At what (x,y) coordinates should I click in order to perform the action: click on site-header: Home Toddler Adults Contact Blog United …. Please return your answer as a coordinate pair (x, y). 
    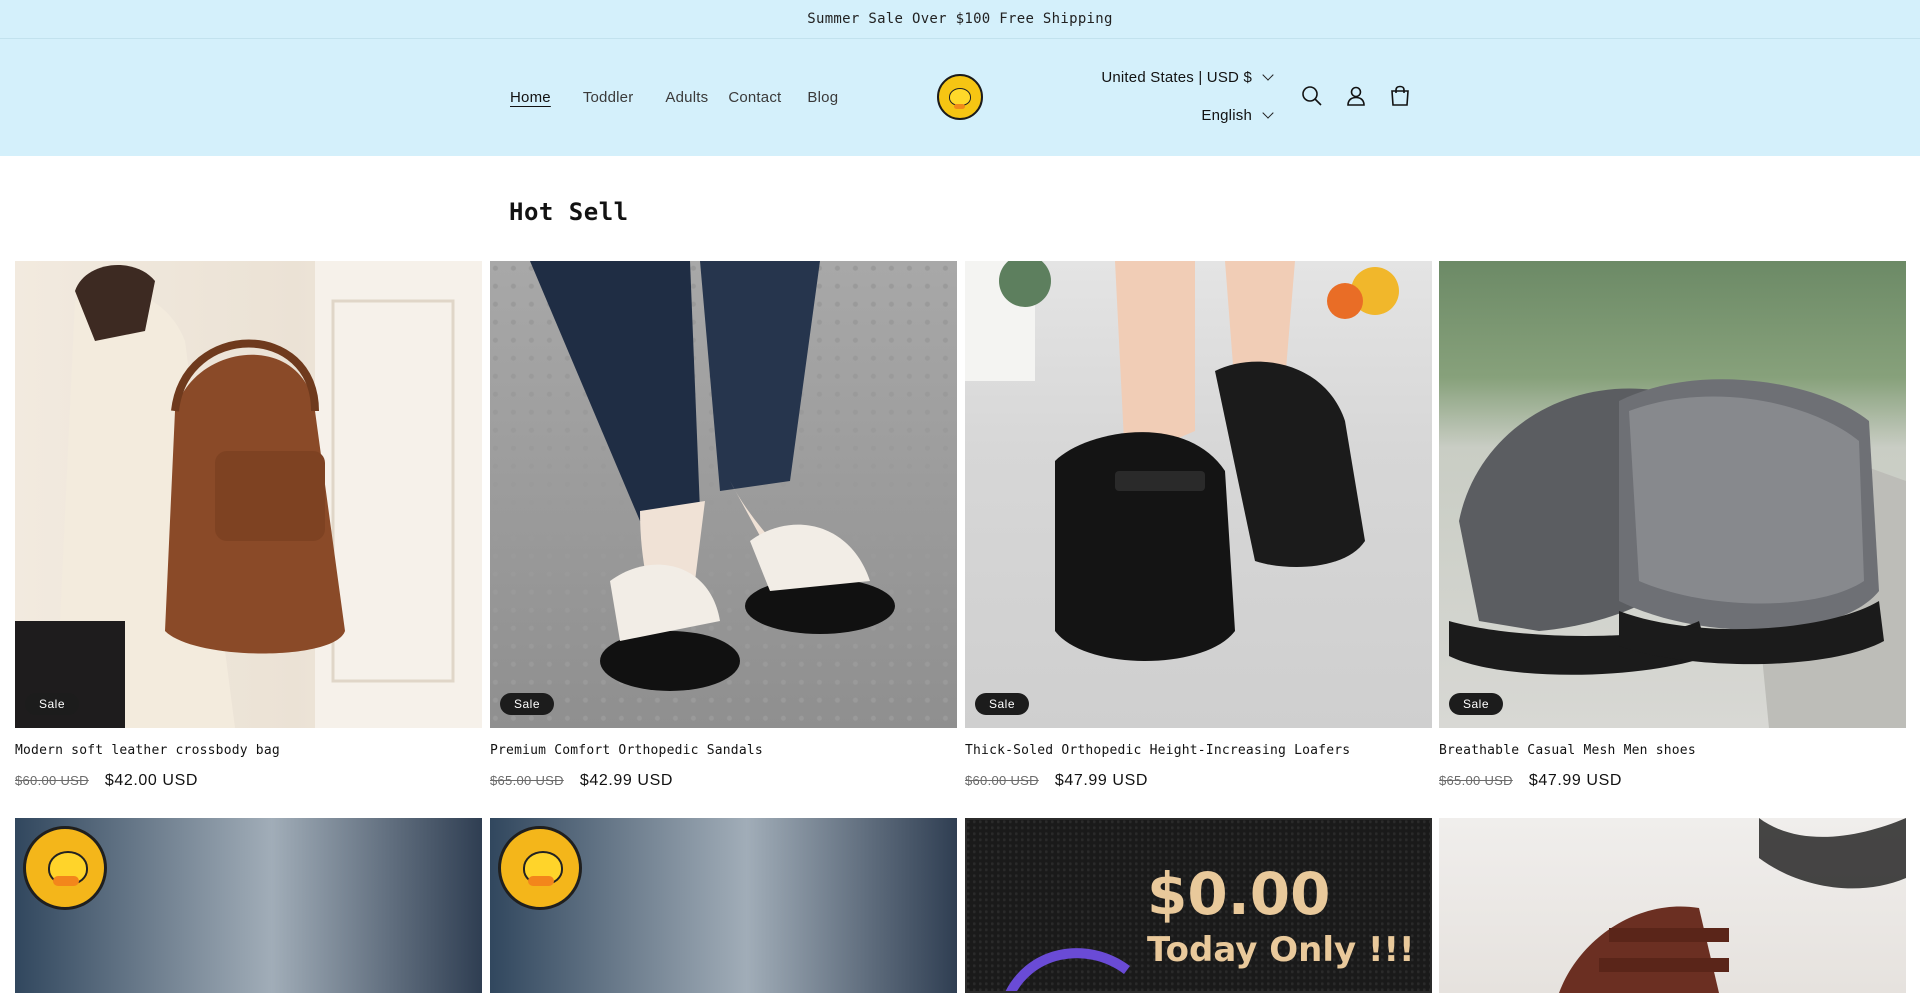
    Looking at the image, I should click on (960, 97).